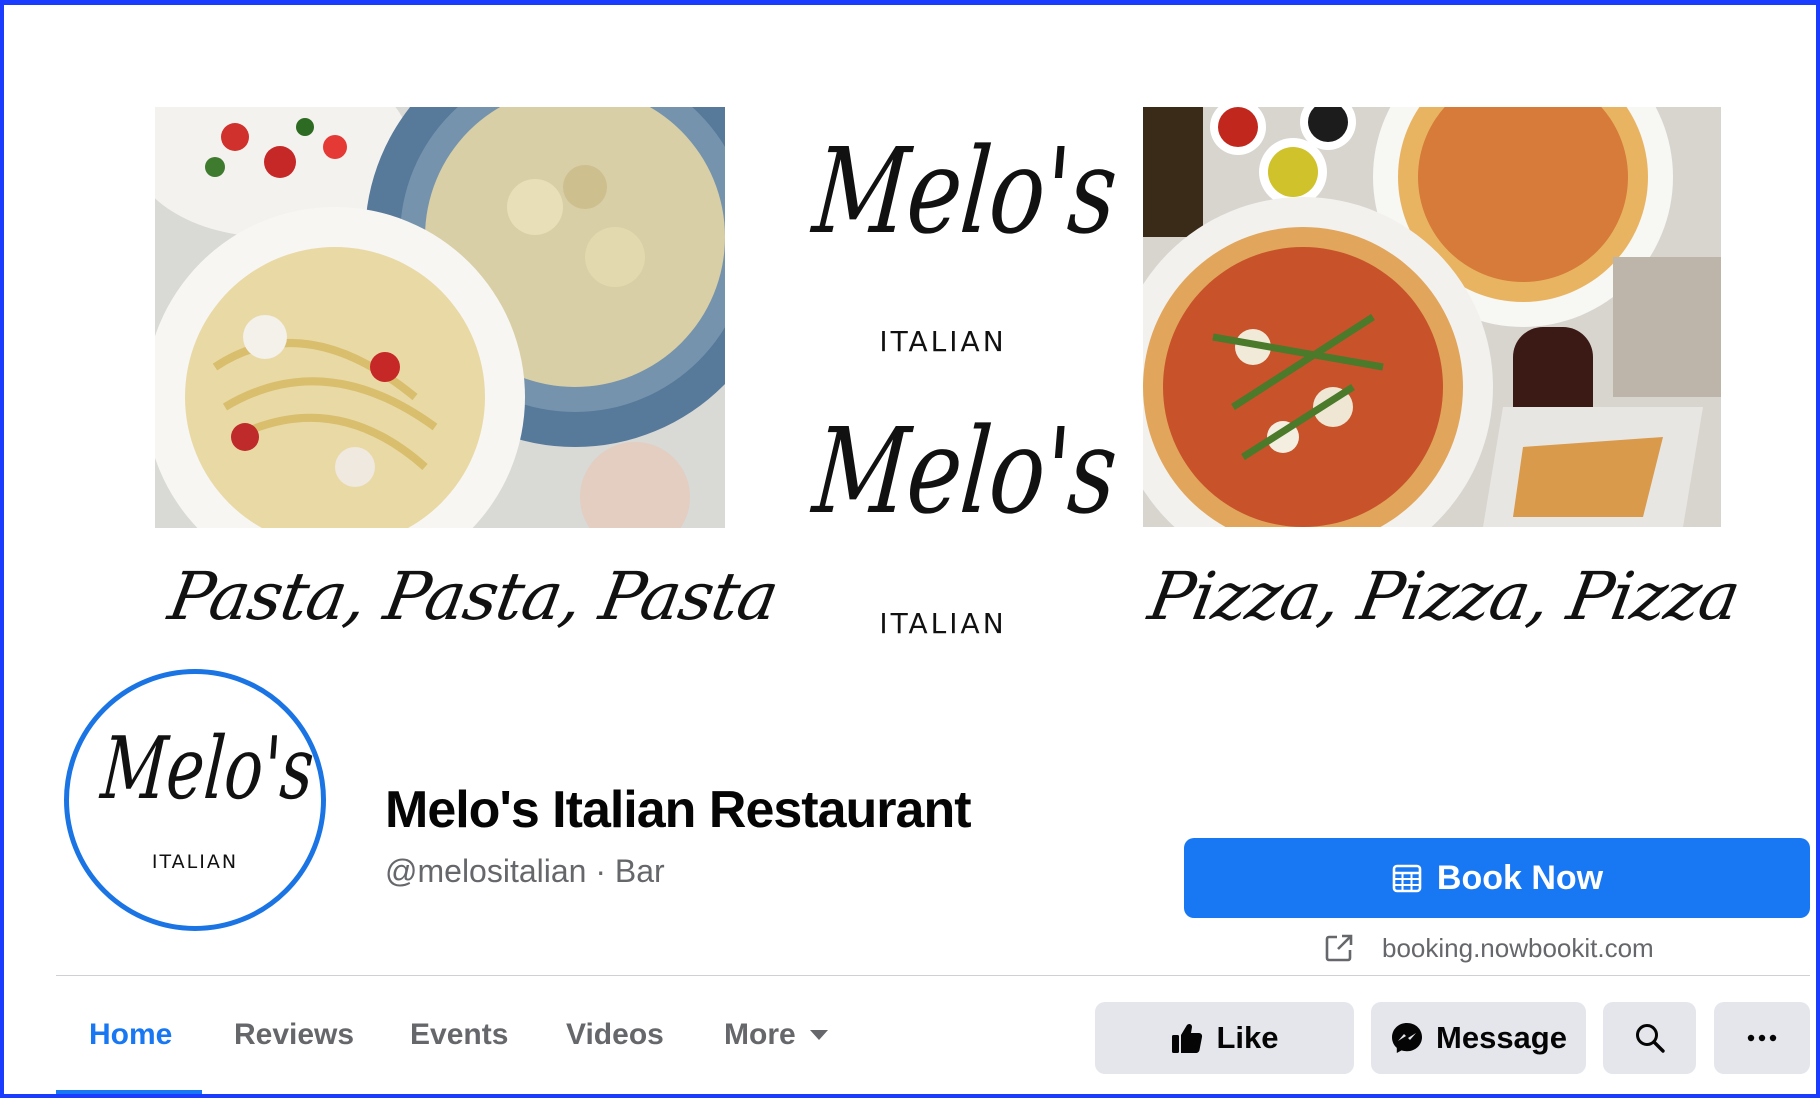 The image size is (1820, 1098). Describe the element at coordinates (943, 341) in the screenshot. I see `cover-logo-top-sub: ITALIAN` at that location.